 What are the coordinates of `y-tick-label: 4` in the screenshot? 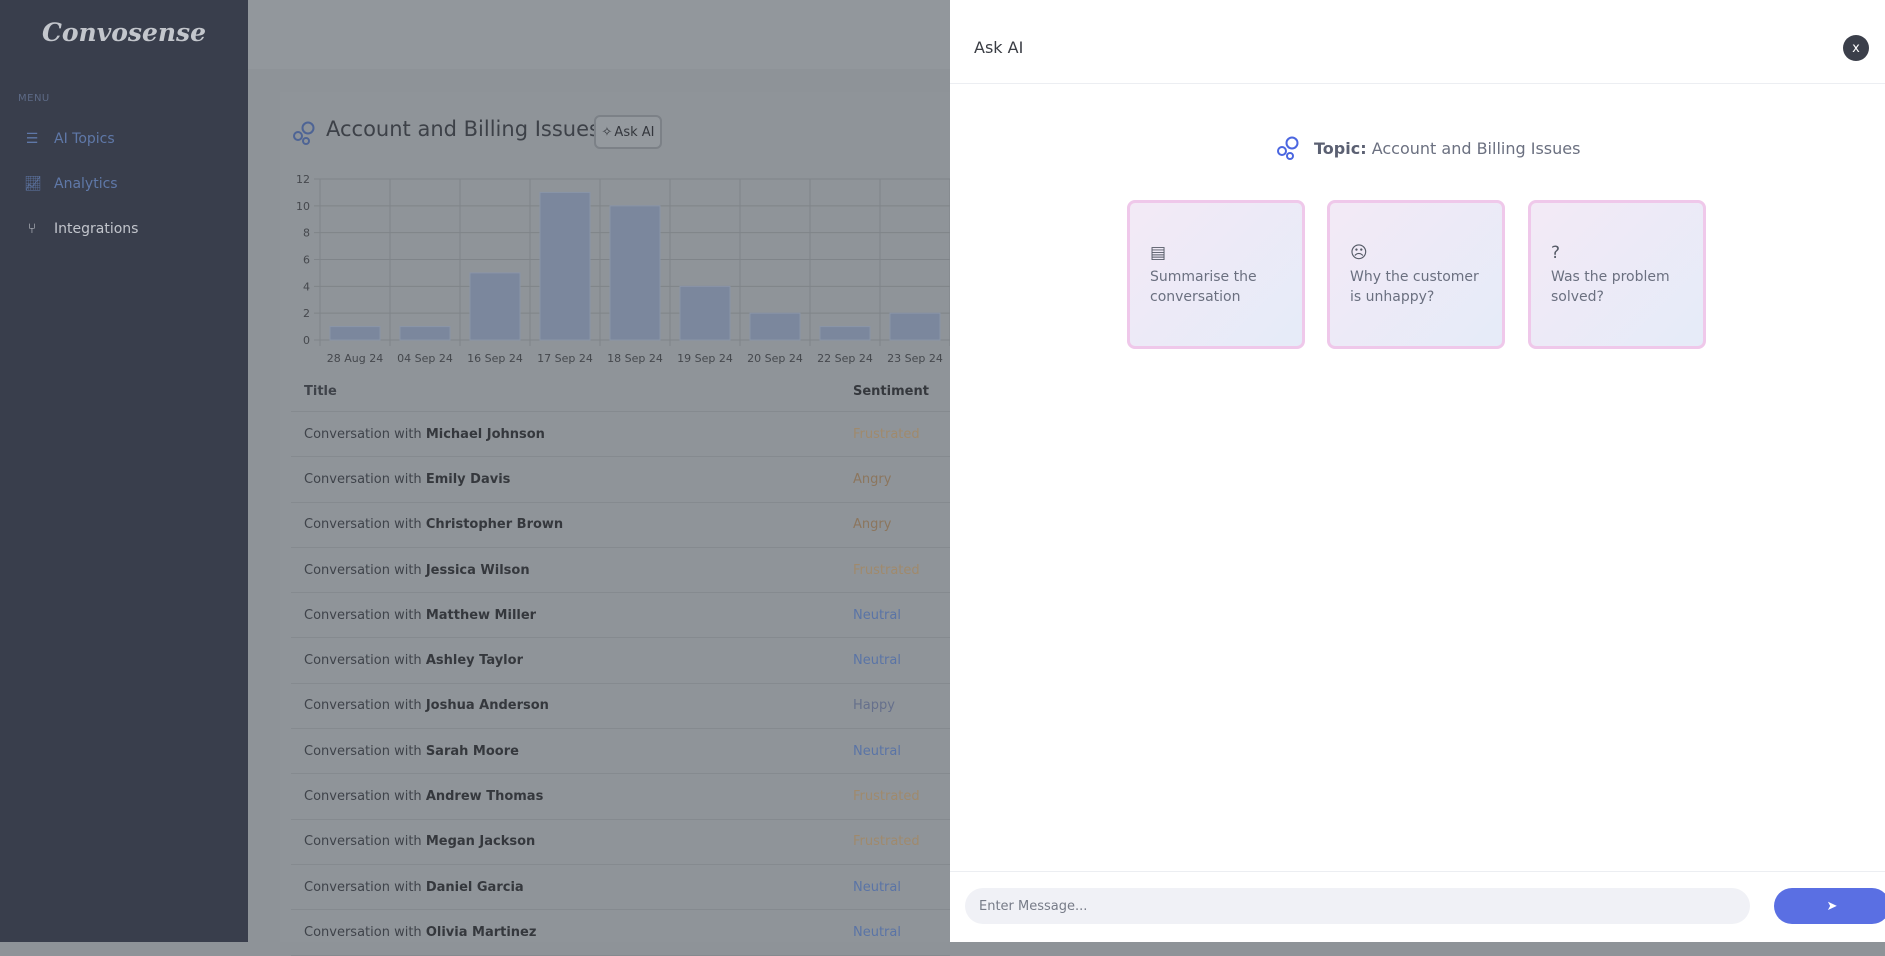 It's located at (306, 286).